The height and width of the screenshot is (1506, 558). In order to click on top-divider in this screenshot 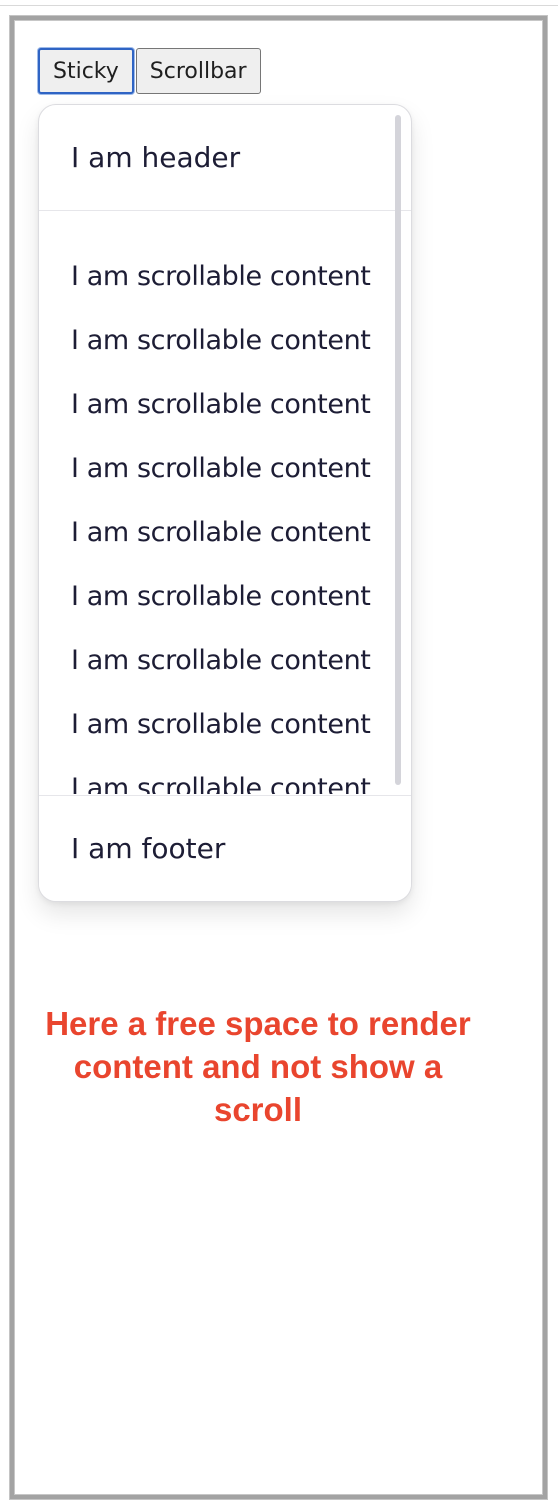, I will do `click(279, 3)`.